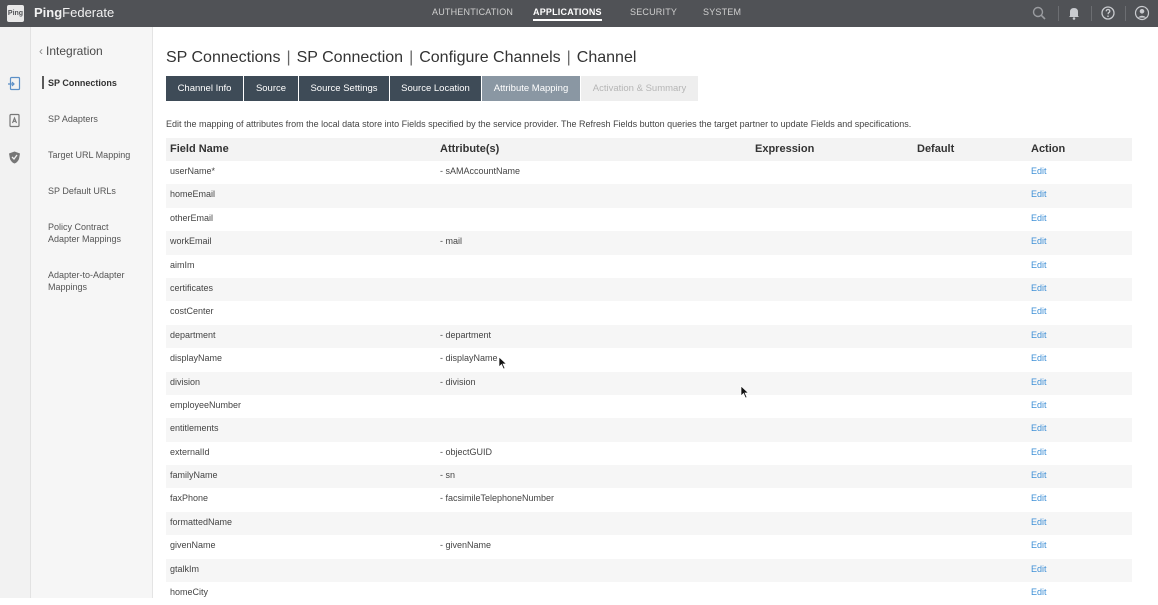  Describe the element at coordinates (531, 88) in the screenshot. I see `tab-attribute-mapping: Attribute Mapping` at that location.